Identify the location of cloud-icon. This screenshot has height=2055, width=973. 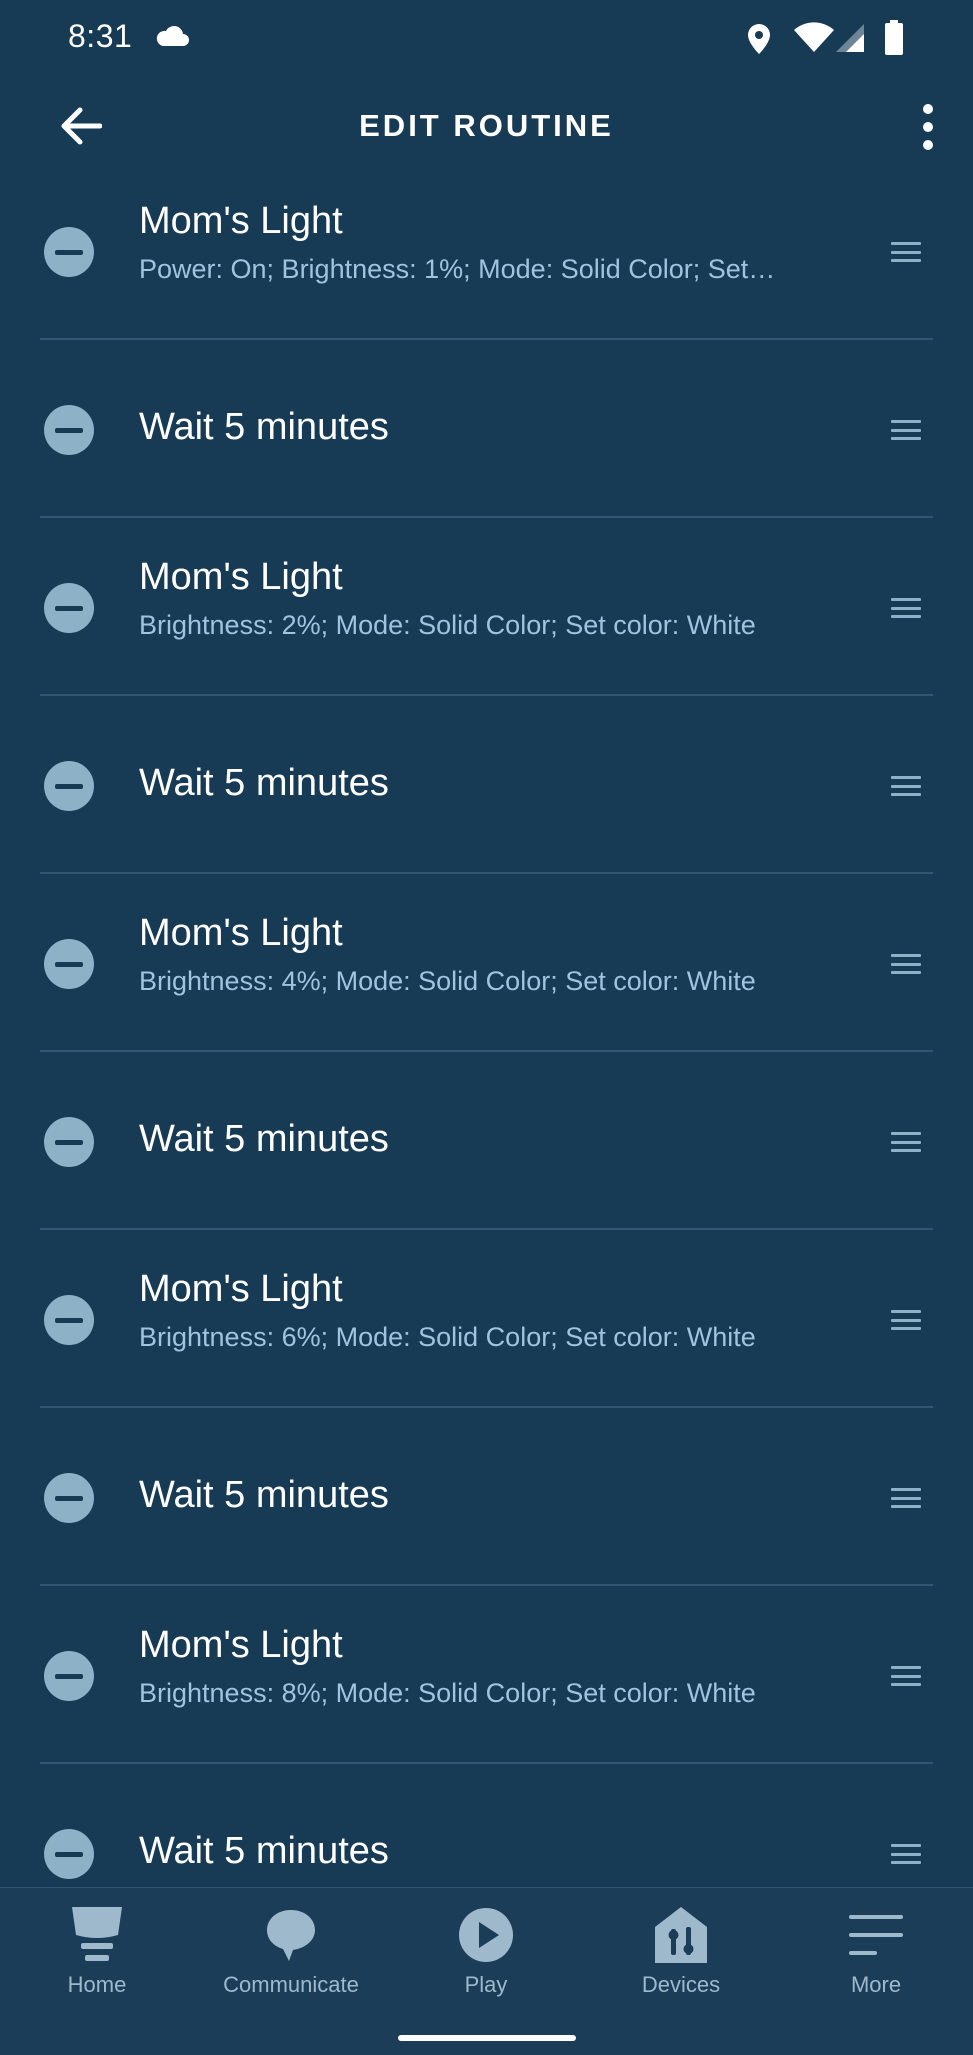
(172, 38).